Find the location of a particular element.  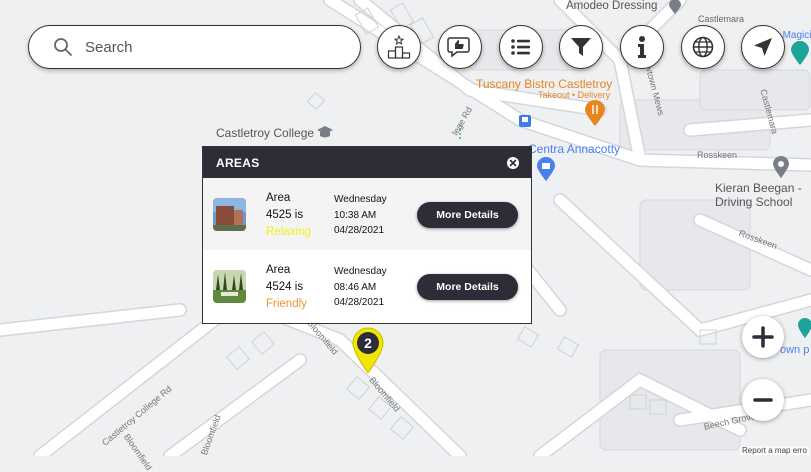

cluster-marker: 2 is located at coordinates (368, 350).